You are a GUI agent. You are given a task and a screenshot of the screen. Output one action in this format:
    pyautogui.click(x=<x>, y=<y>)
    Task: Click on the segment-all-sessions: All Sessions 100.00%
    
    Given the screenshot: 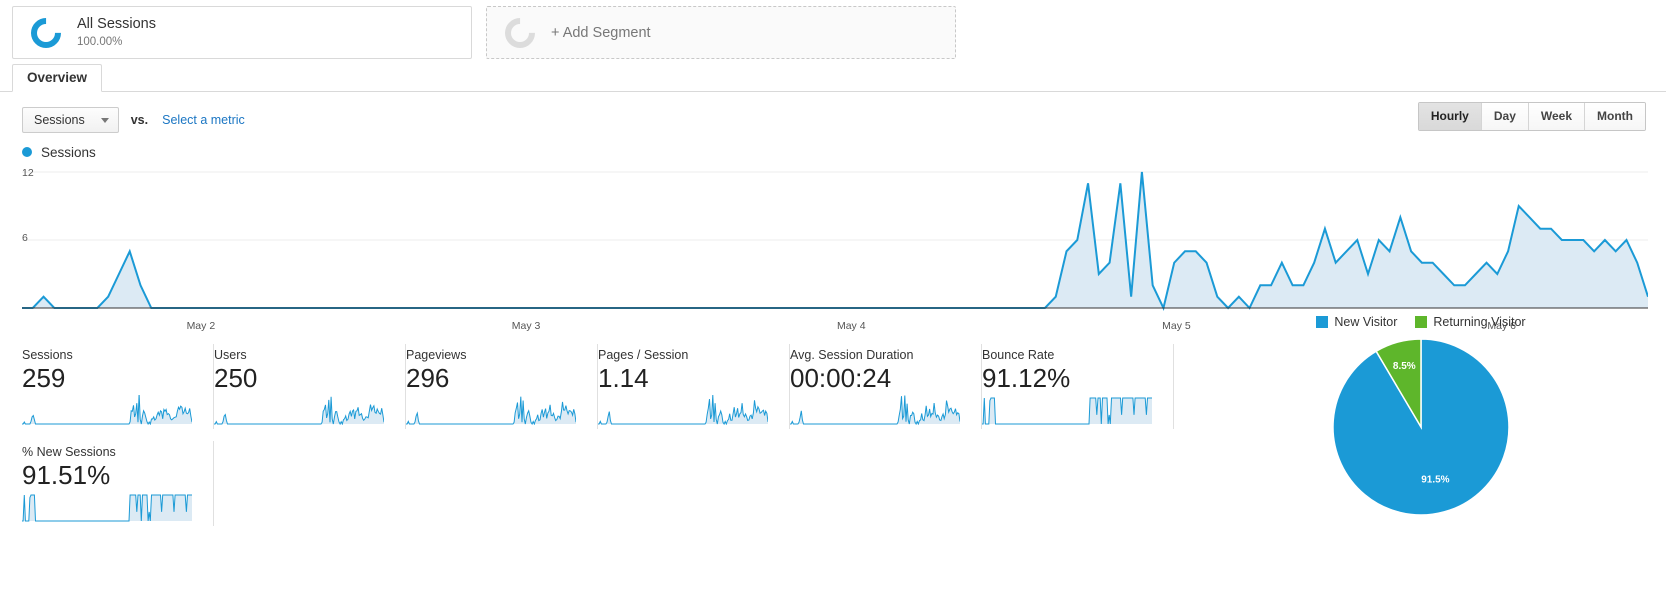 What is the action you would take?
    pyautogui.click(x=242, y=32)
    